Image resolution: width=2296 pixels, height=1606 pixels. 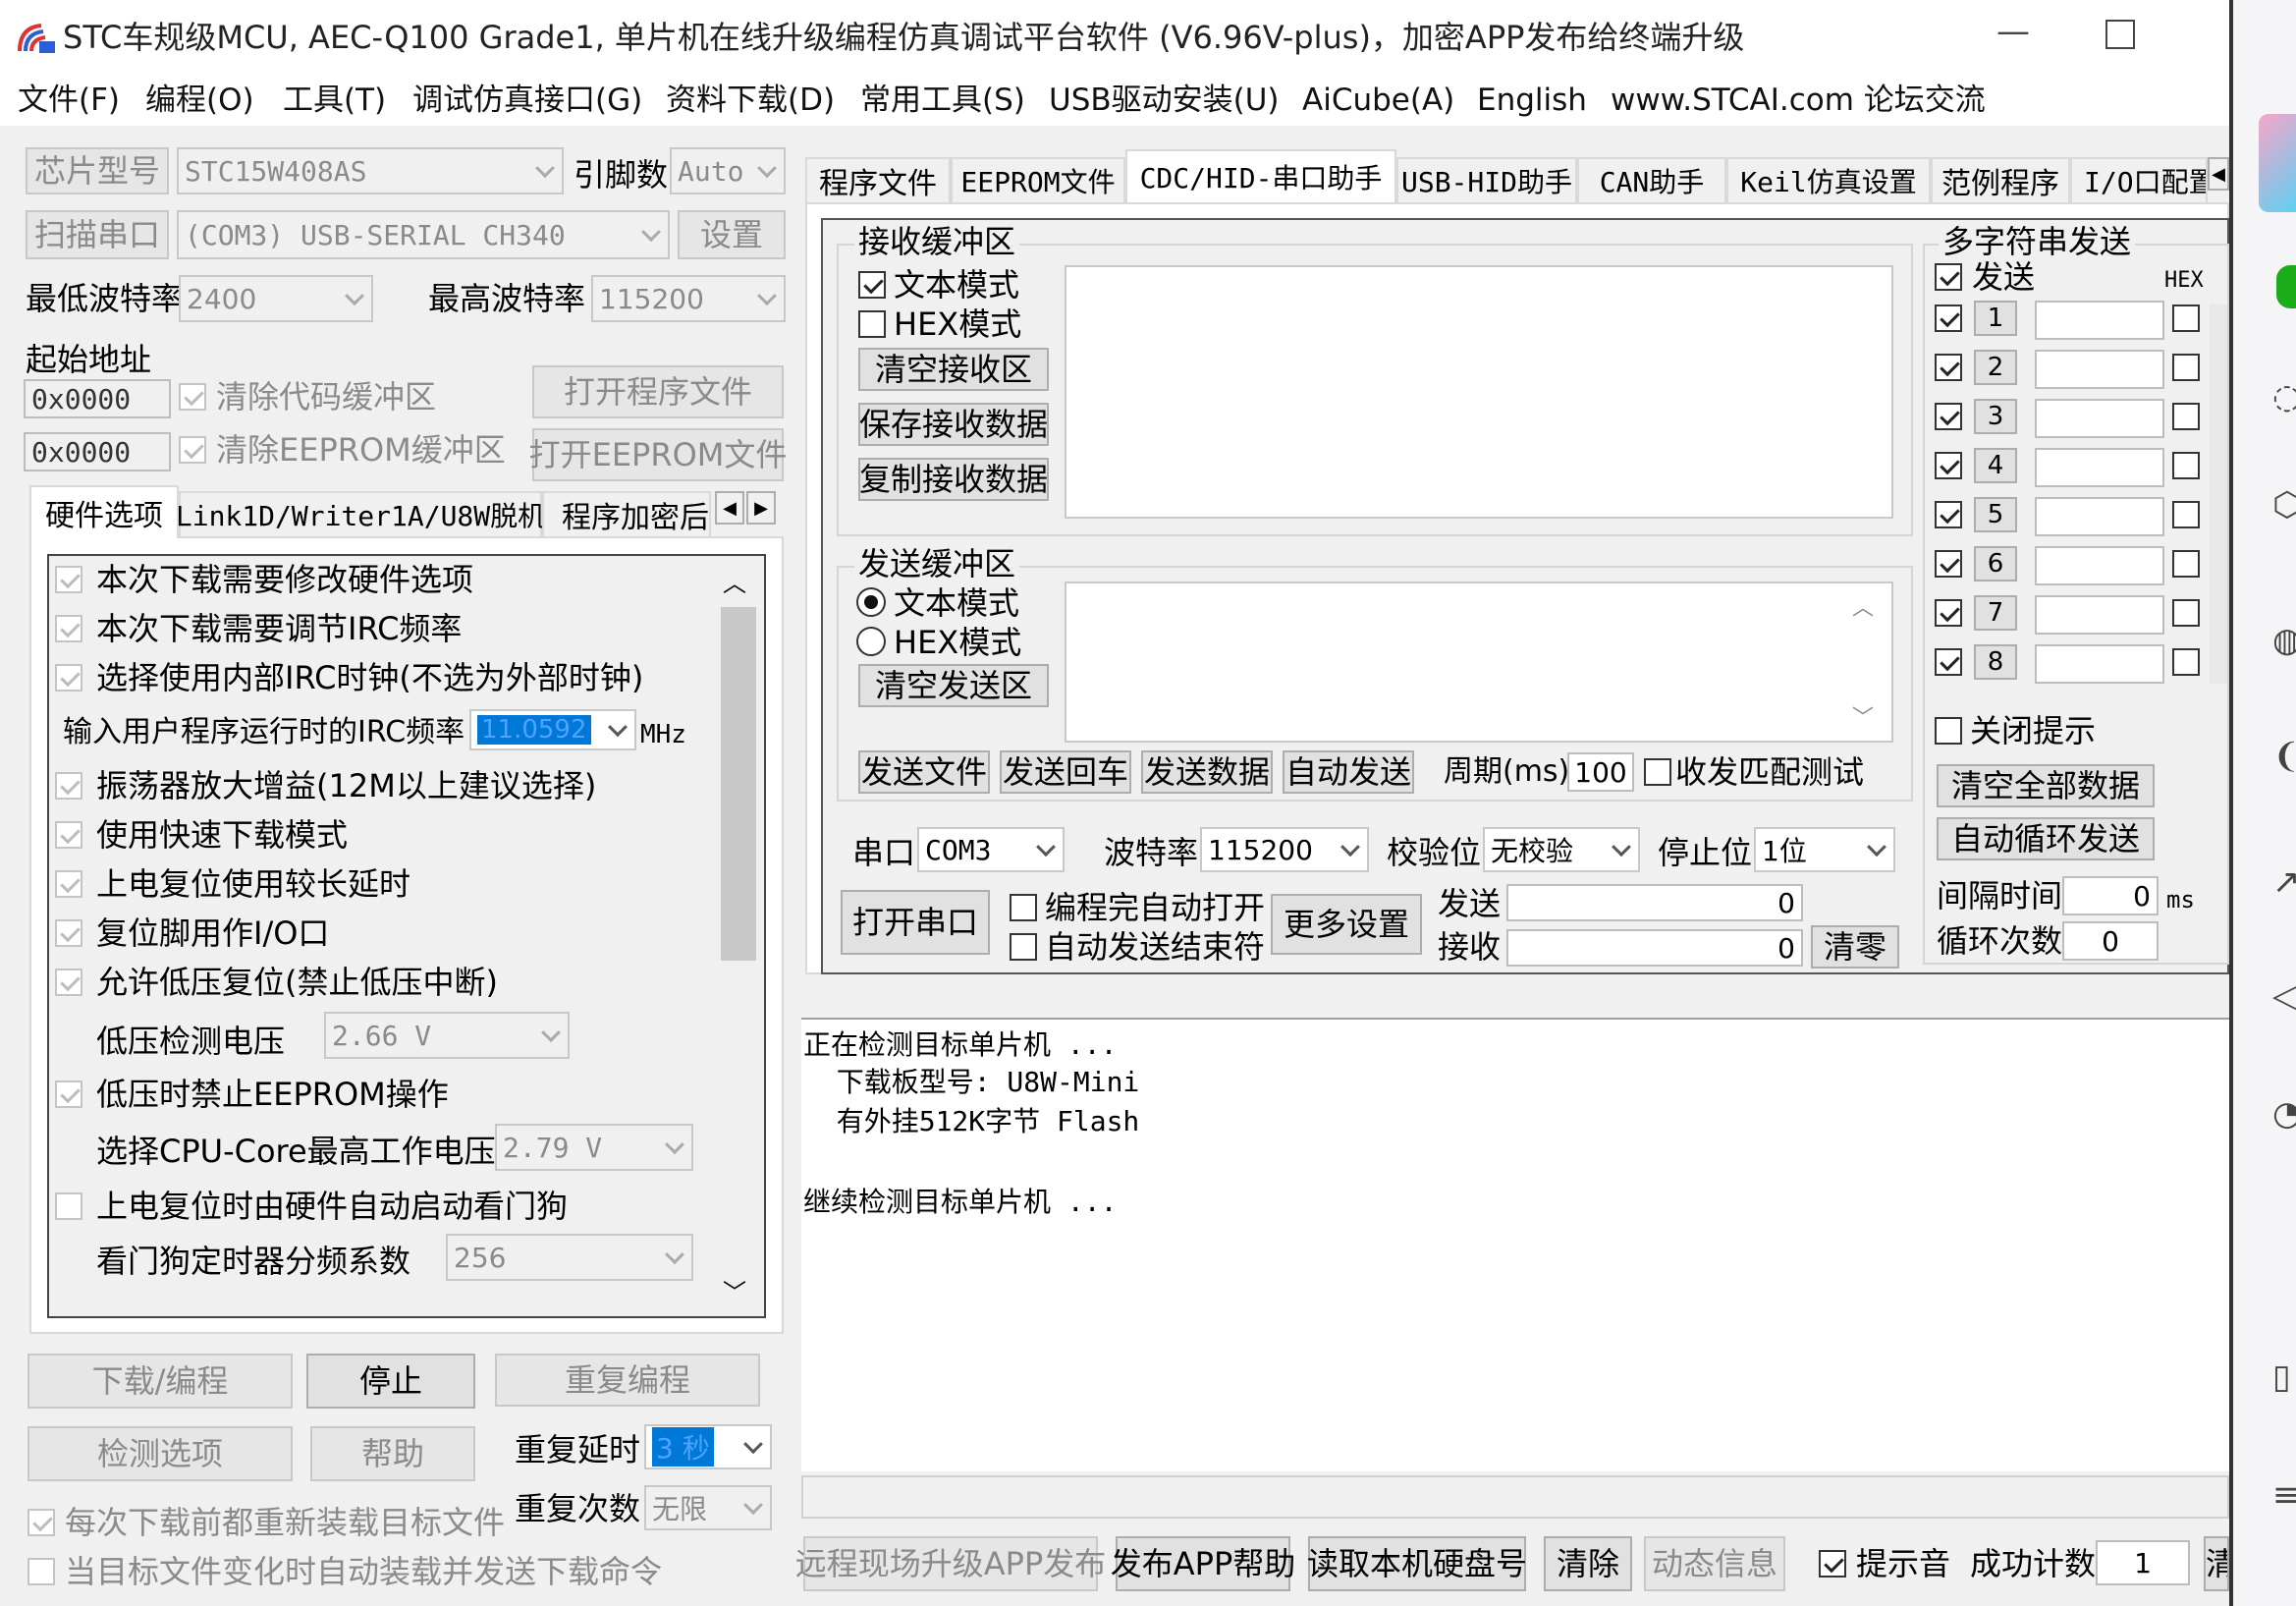 I want to click on tab-usb-hid: USB-HID助手, so click(x=1486, y=180).